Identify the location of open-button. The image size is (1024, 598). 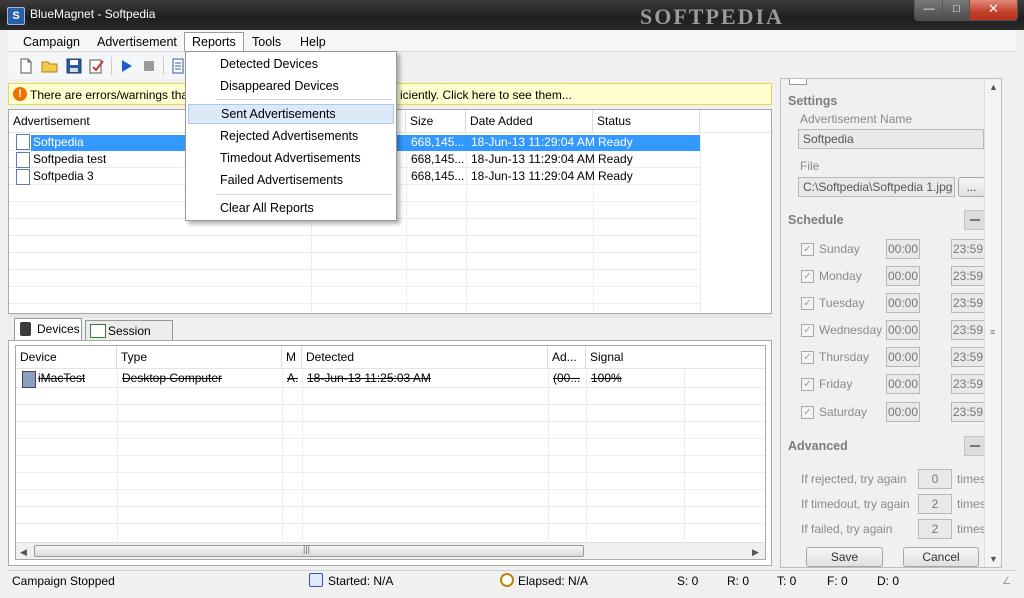
(50, 66).